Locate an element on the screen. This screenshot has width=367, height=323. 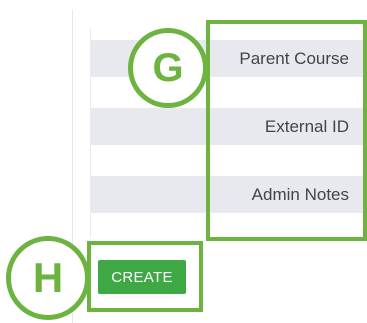
callout-badge-g: G is located at coordinates (168, 68).